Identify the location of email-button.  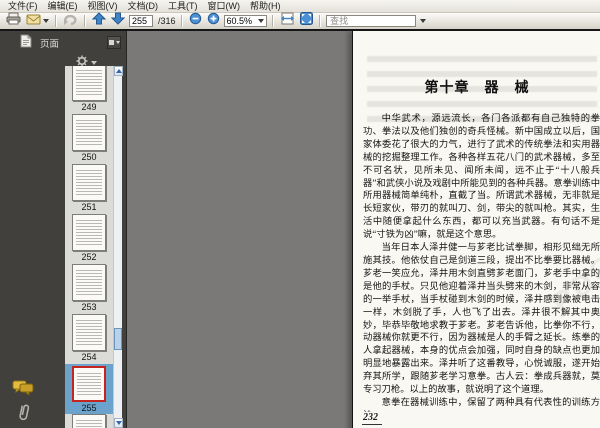
(37, 21).